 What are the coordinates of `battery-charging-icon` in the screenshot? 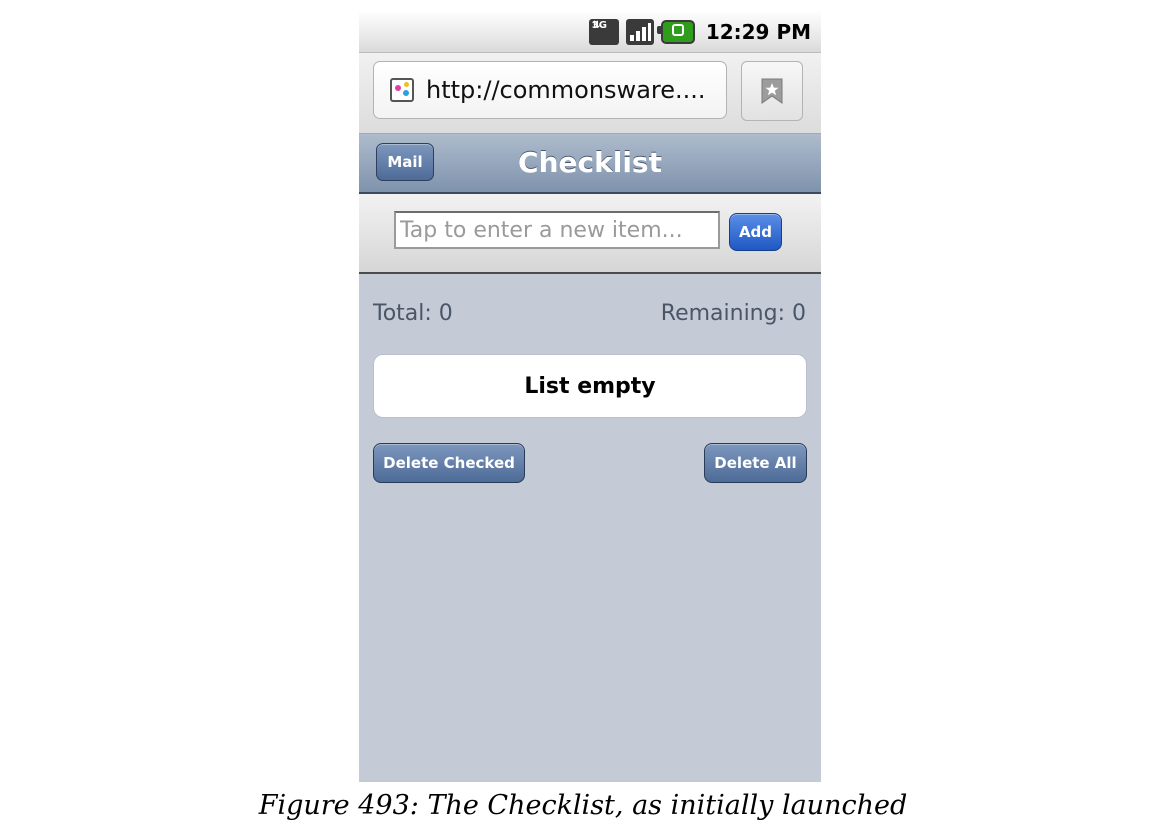 It's located at (675, 32).